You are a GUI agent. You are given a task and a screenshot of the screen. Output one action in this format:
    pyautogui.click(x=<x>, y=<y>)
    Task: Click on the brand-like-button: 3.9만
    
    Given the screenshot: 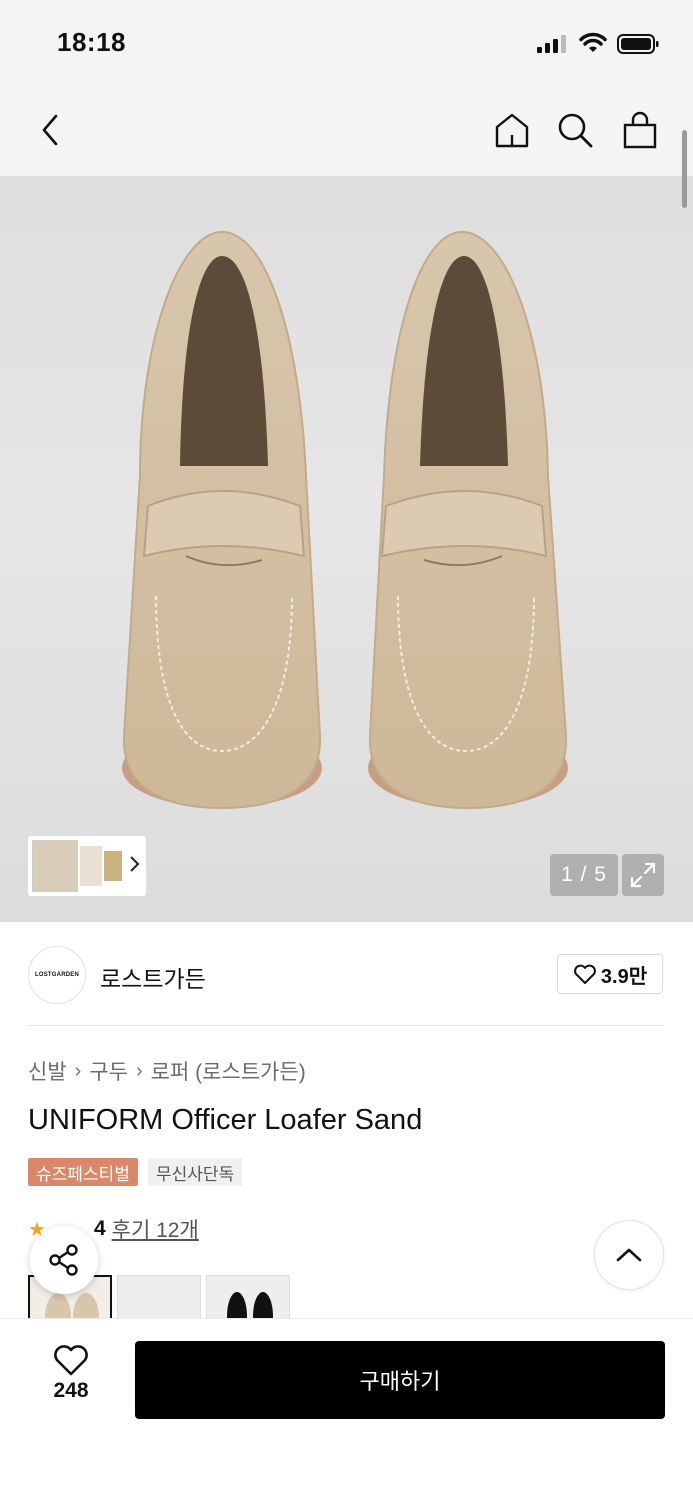 What is the action you would take?
    pyautogui.click(x=610, y=974)
    